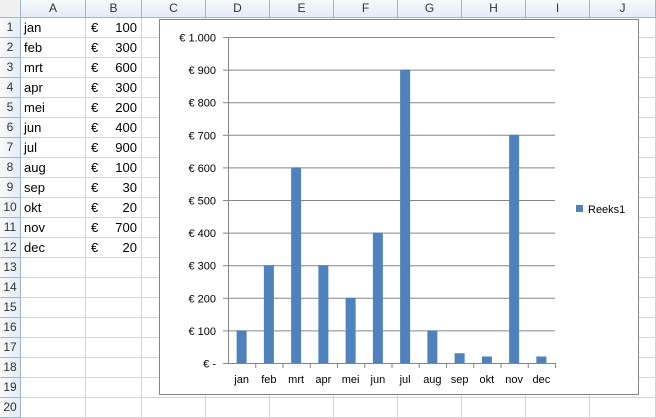  I want to click on row-header-20: 20, so click(10, 408).